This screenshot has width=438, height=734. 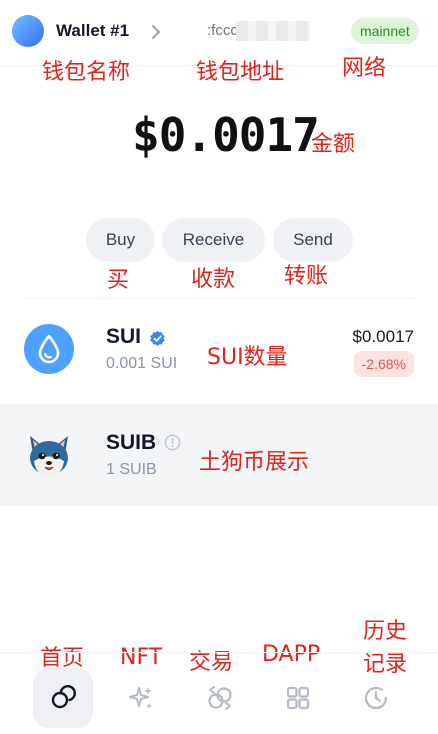 I want to click on receive-button: Receive, so click(x=213, y=240).